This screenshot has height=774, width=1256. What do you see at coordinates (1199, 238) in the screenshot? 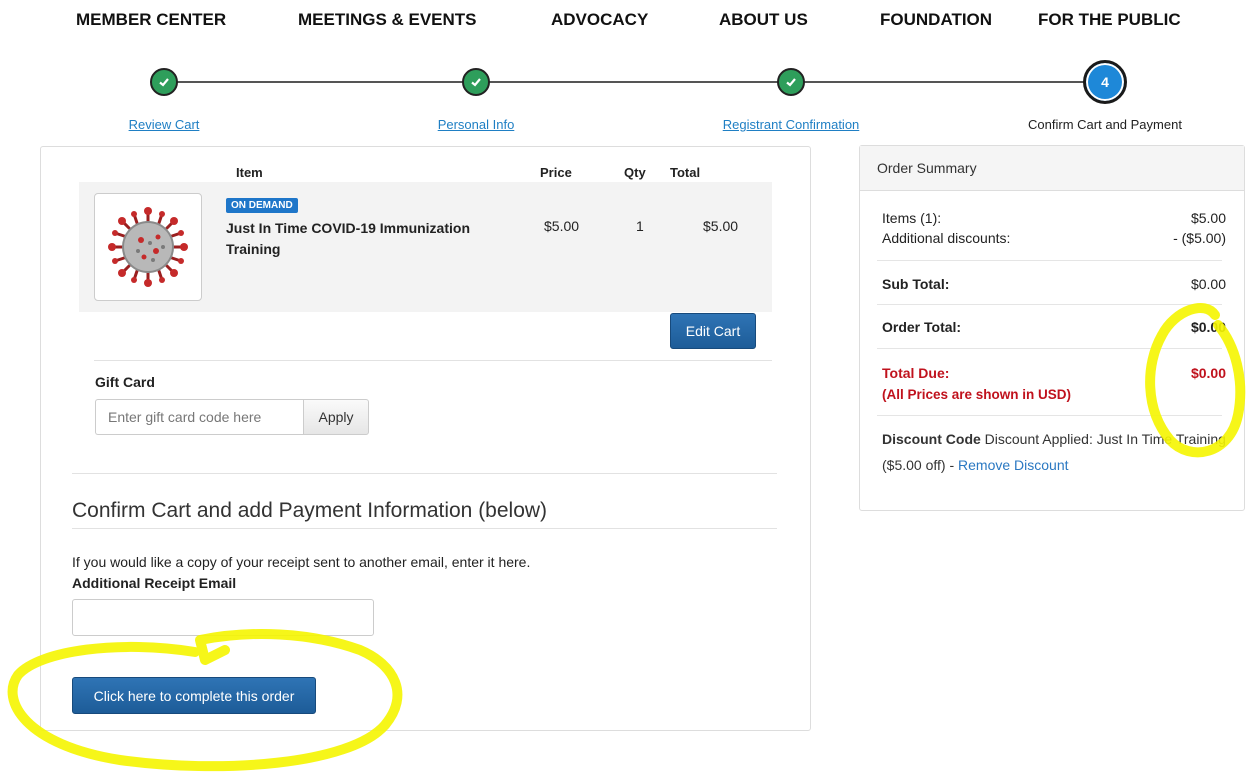
I see `summary-discounts-value: - ($5.00)` at bounding box center [1199, 238].